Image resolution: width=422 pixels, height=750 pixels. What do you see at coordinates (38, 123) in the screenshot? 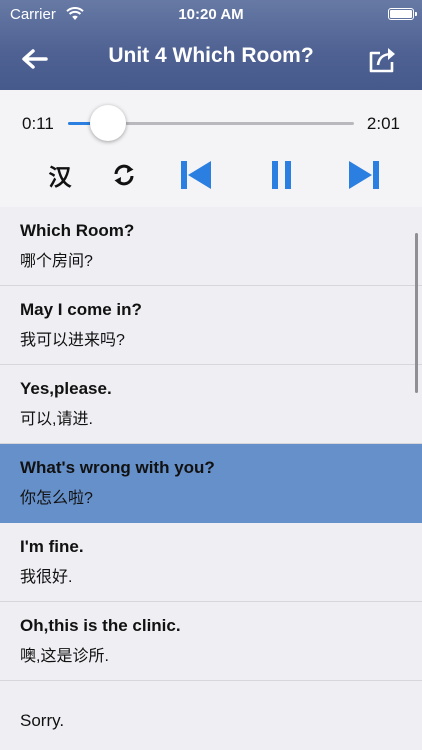
I see `elapsed-time: 0:11` at bounding box center [38, 123].